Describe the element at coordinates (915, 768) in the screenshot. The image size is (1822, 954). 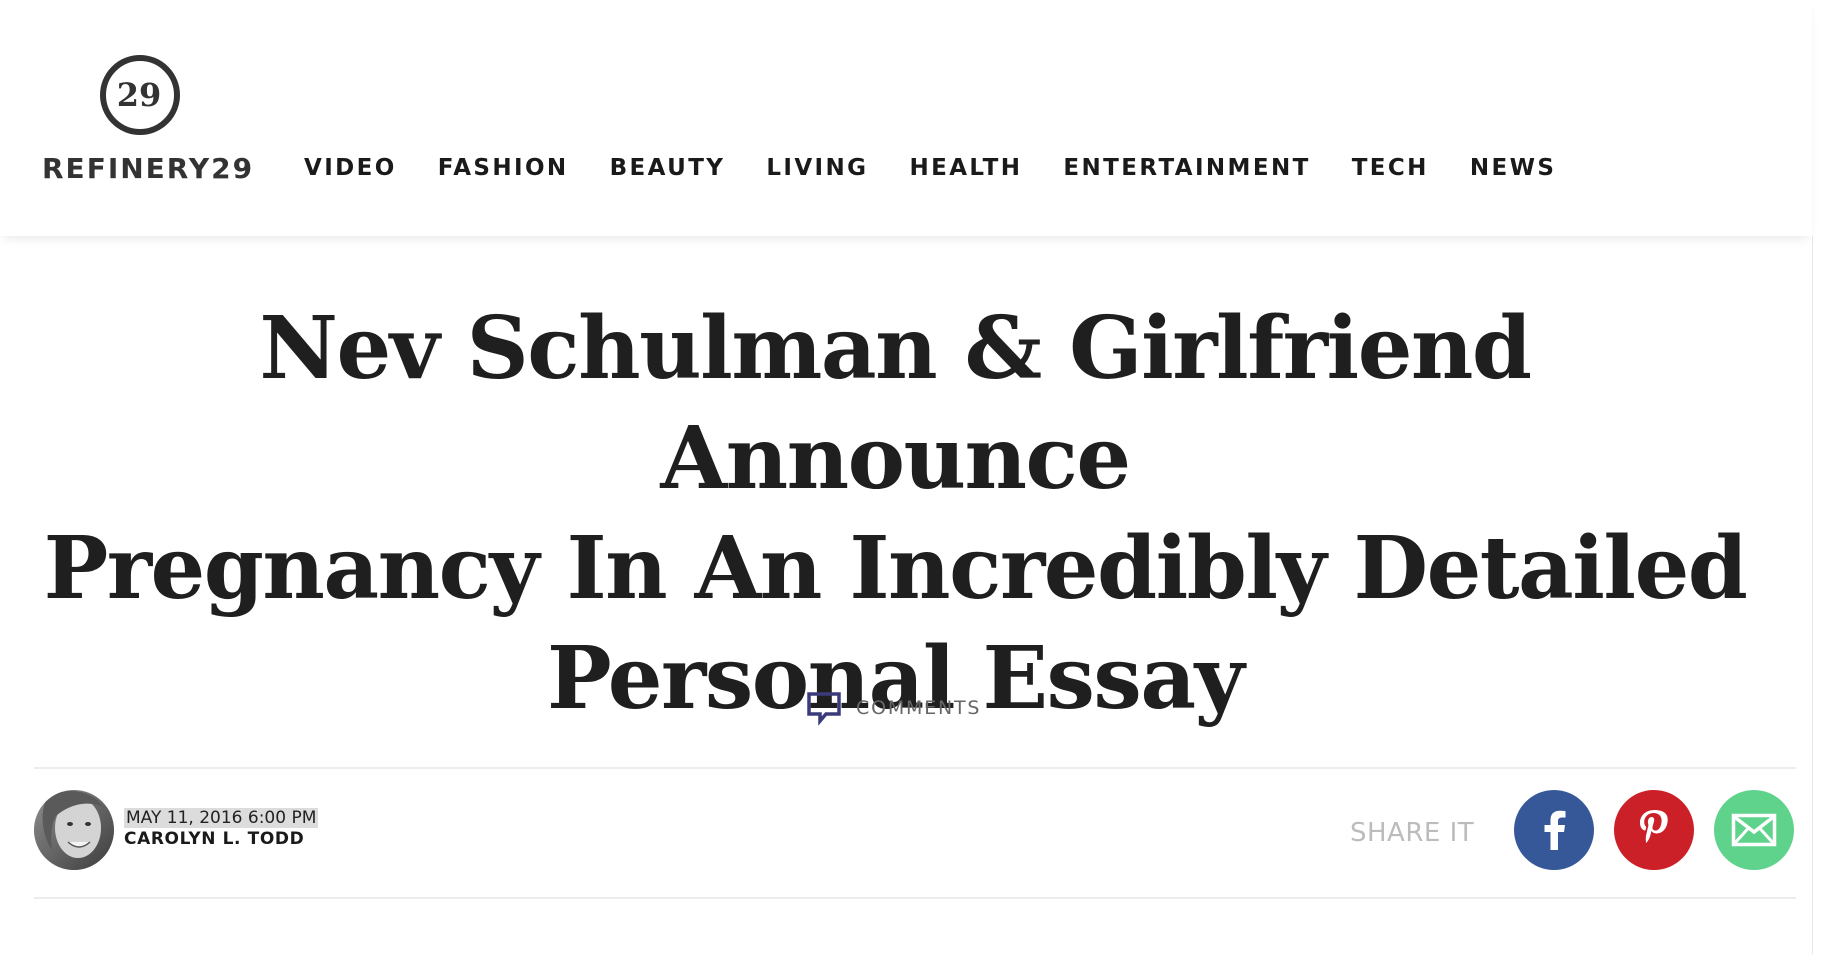
I see `byline-divider-top` at that location.